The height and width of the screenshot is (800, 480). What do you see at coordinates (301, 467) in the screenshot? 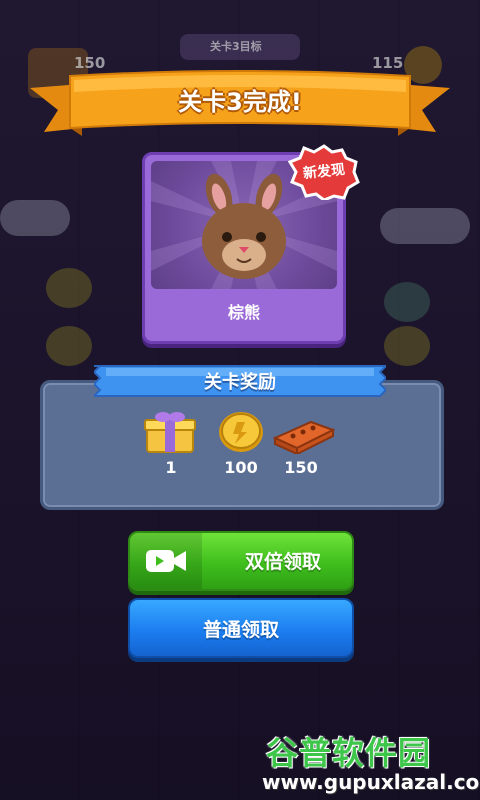
I see `reward-count-brick: 150` at bounding box center [301, 467].